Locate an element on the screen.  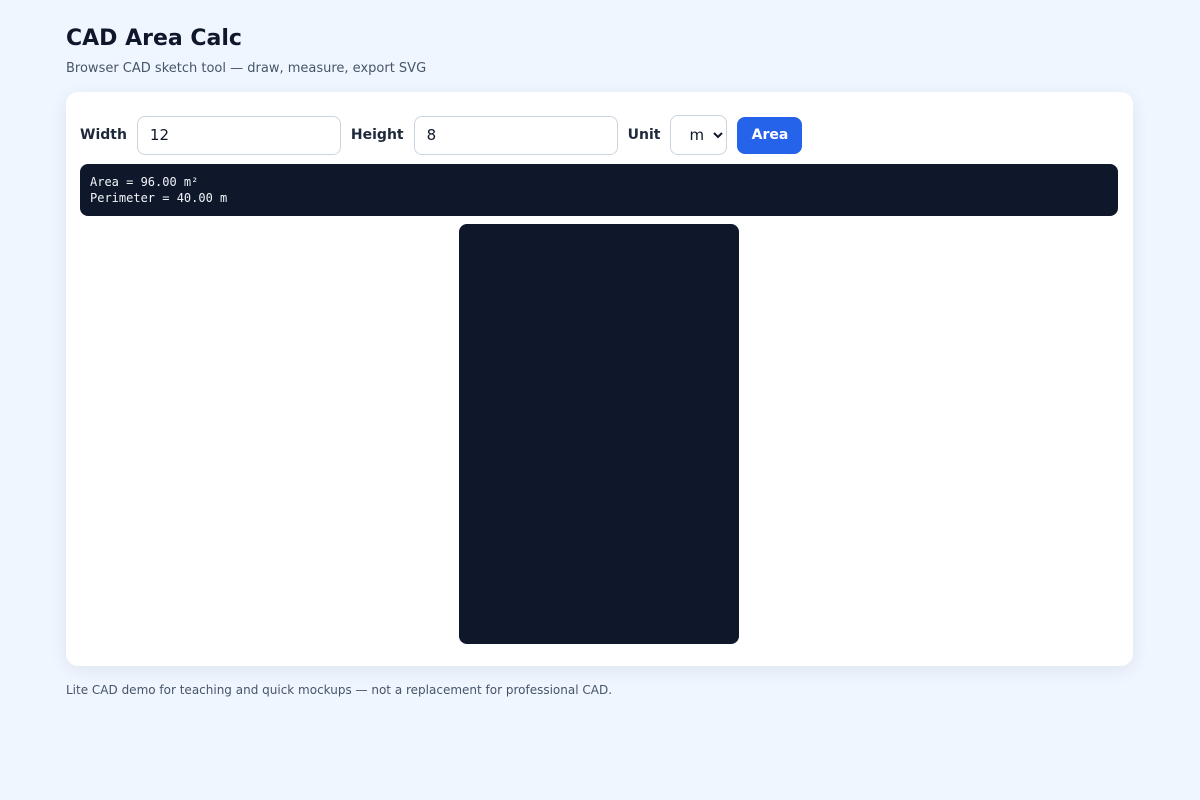
width-input is located at coordinates (238, 135).